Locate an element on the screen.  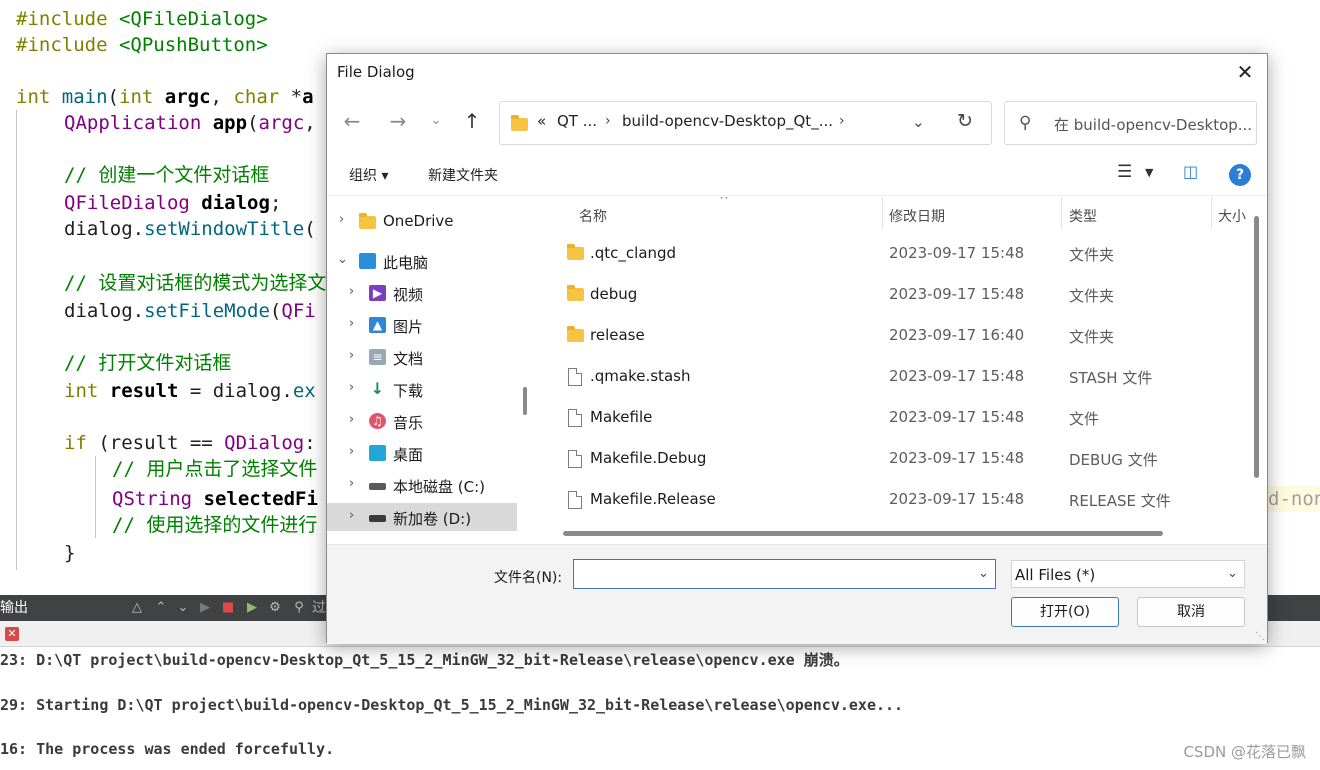
nav-item-music: › ♫ 音乐 is located at coordinates (422, 421).